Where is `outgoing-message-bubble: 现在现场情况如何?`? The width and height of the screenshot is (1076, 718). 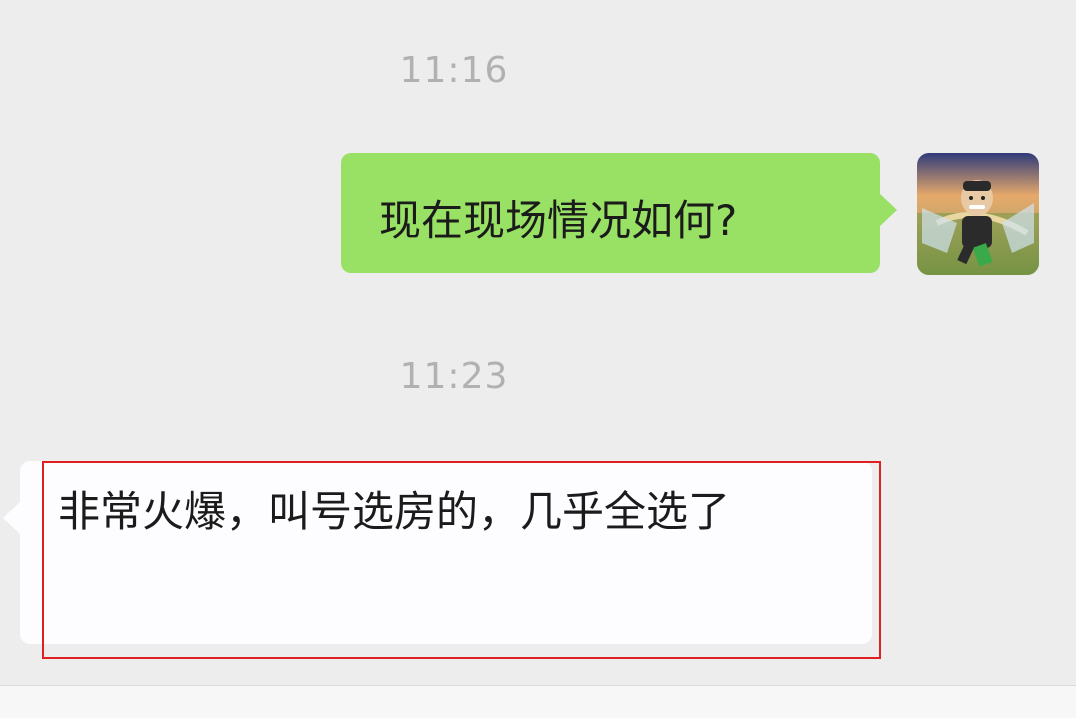
outgoing-message-bubble: 现在现场情况如何? is located at coordinates (619, 213).